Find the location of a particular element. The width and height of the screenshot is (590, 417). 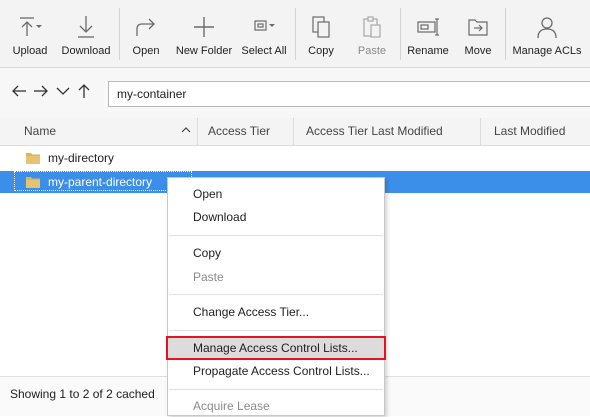

download-button: Download is located at coordinates (86, 34).